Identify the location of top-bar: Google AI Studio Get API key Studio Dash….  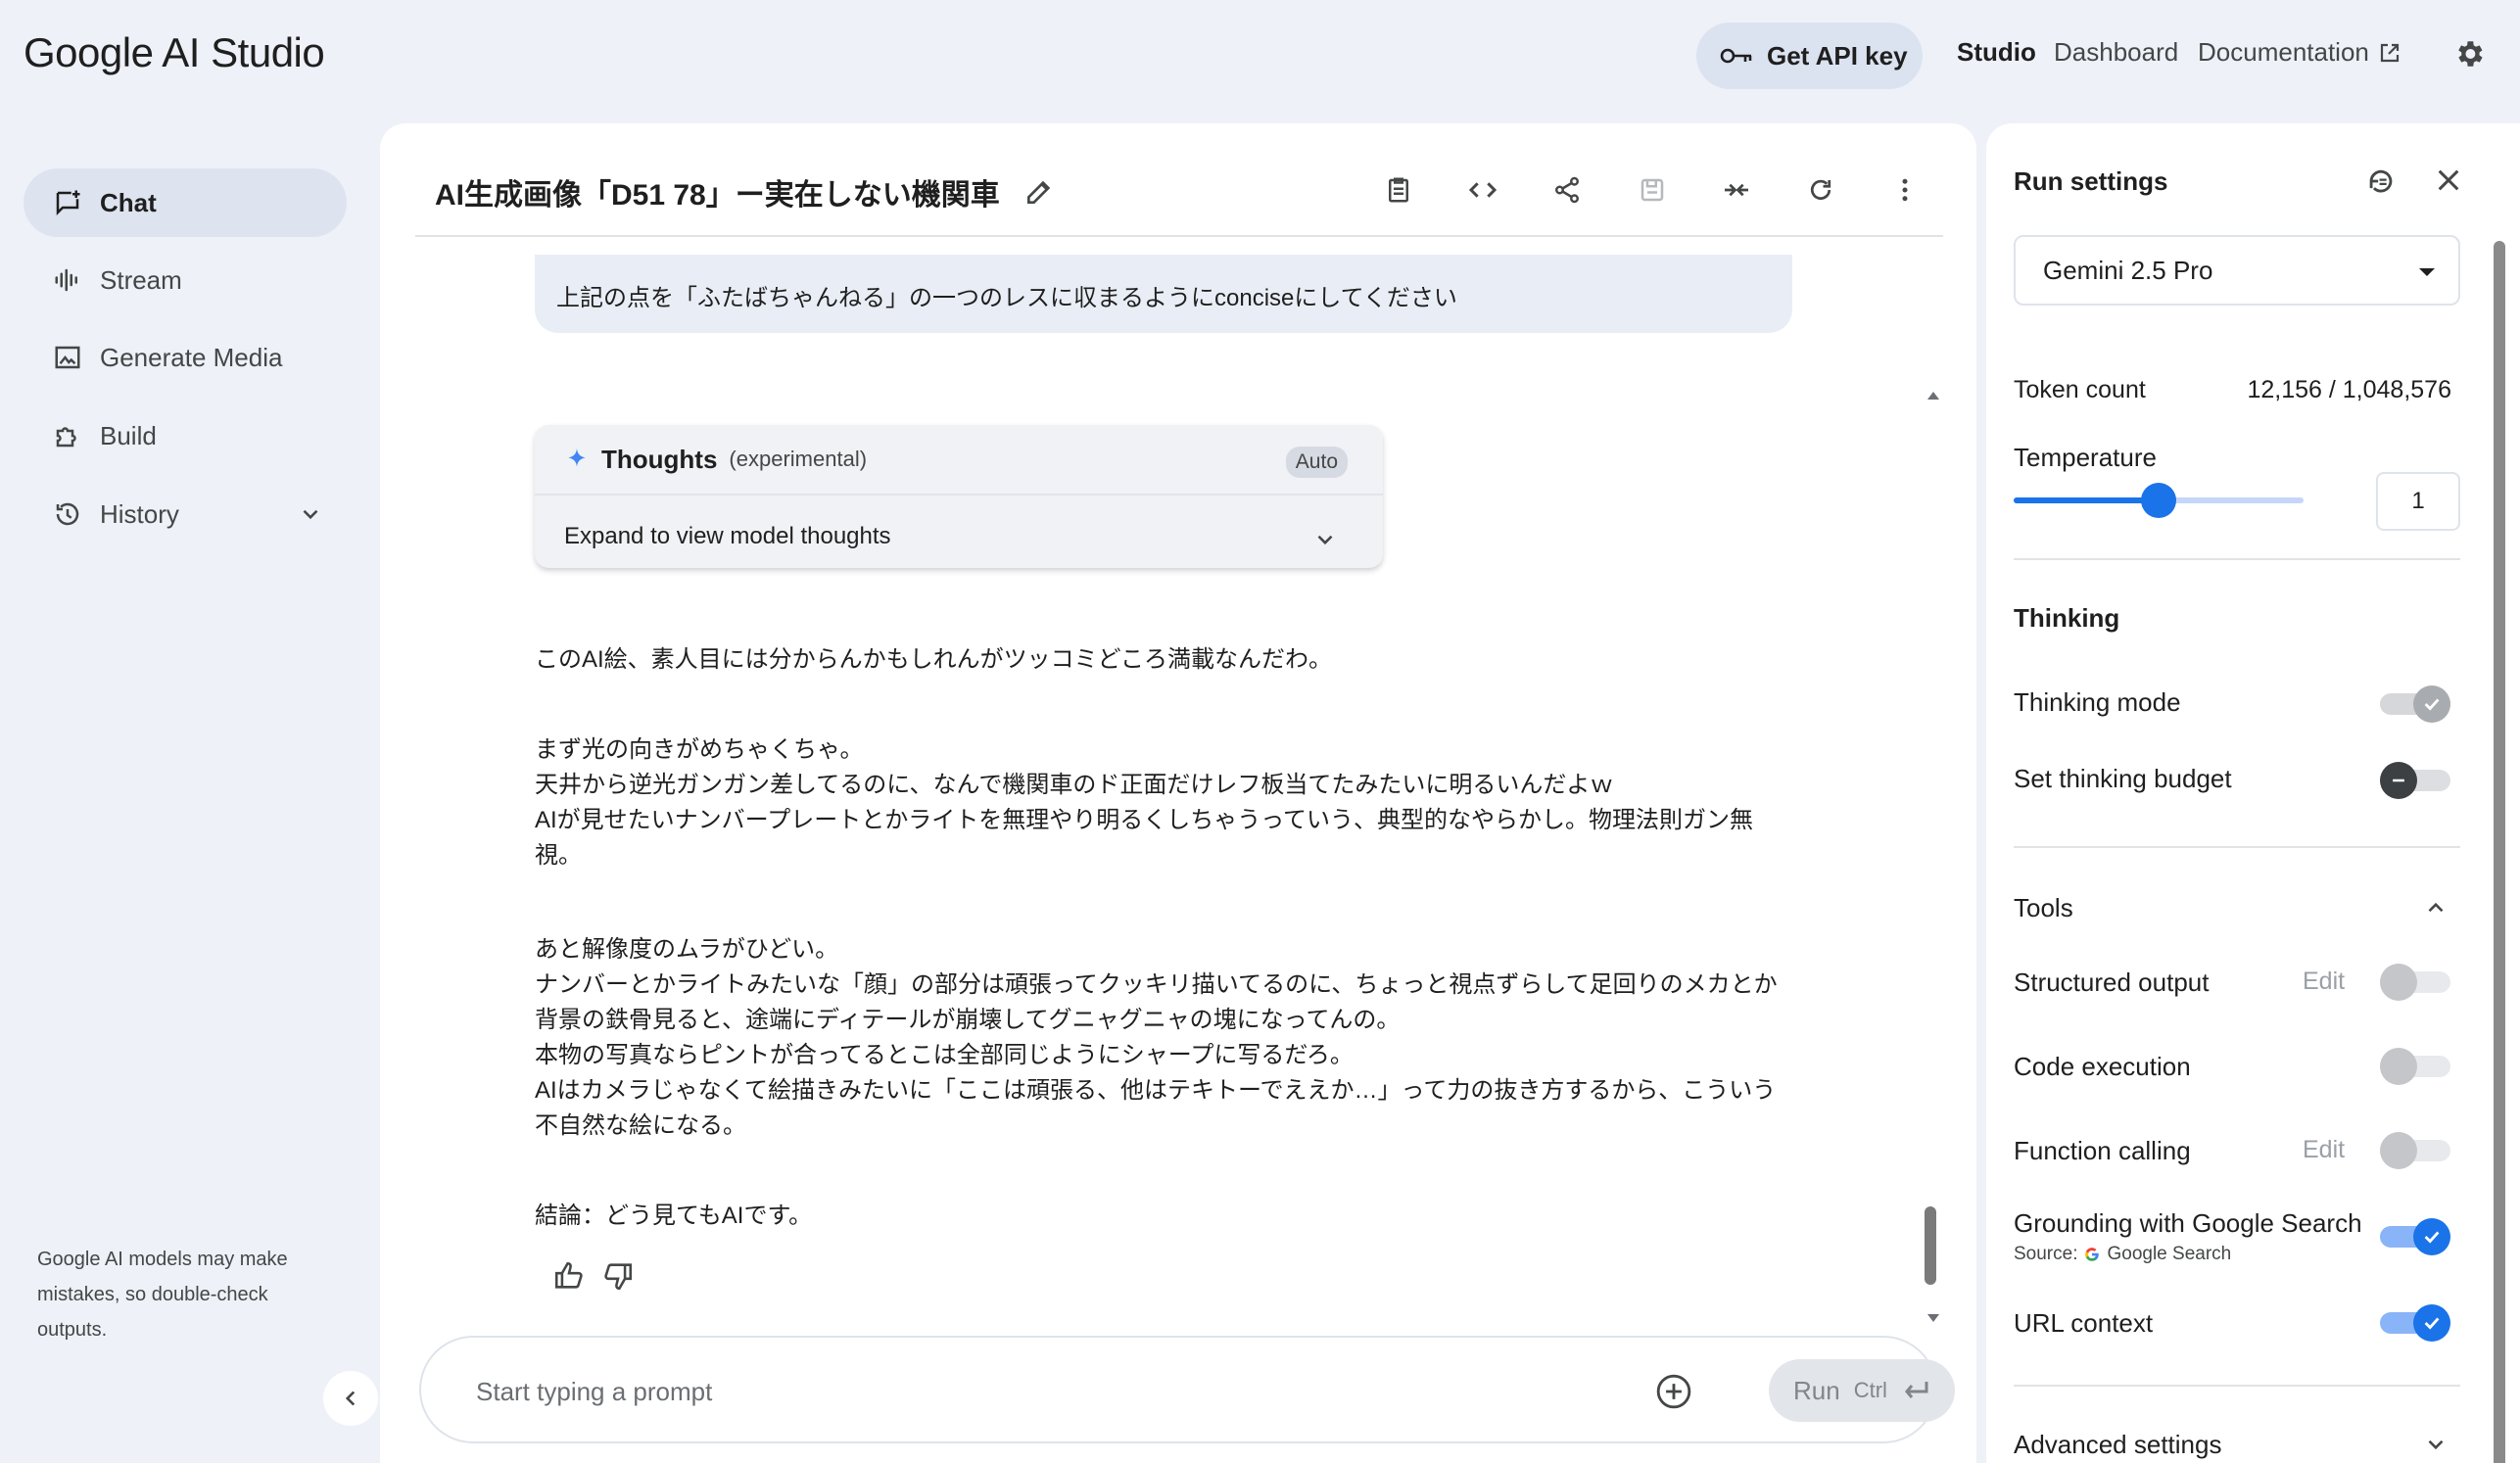
(1260, 55).